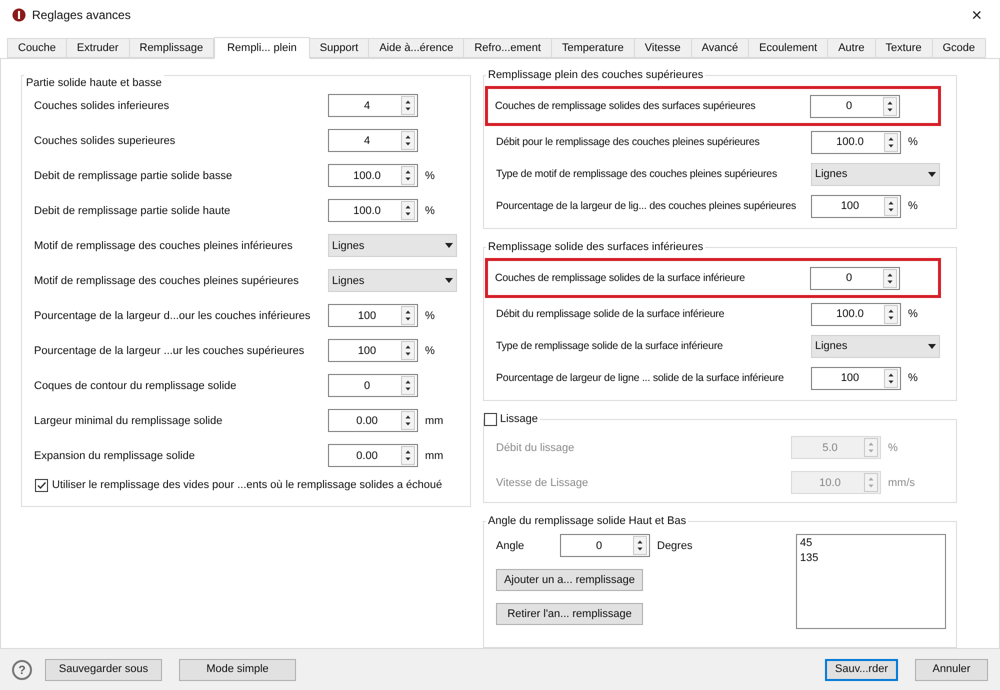 Image resolution: width=1000 pixels, height=690 pixels. What do you see at coordinates (98, 48) in the screenshot?
I see `tab: Extruder` at bounding box center [98, 48].